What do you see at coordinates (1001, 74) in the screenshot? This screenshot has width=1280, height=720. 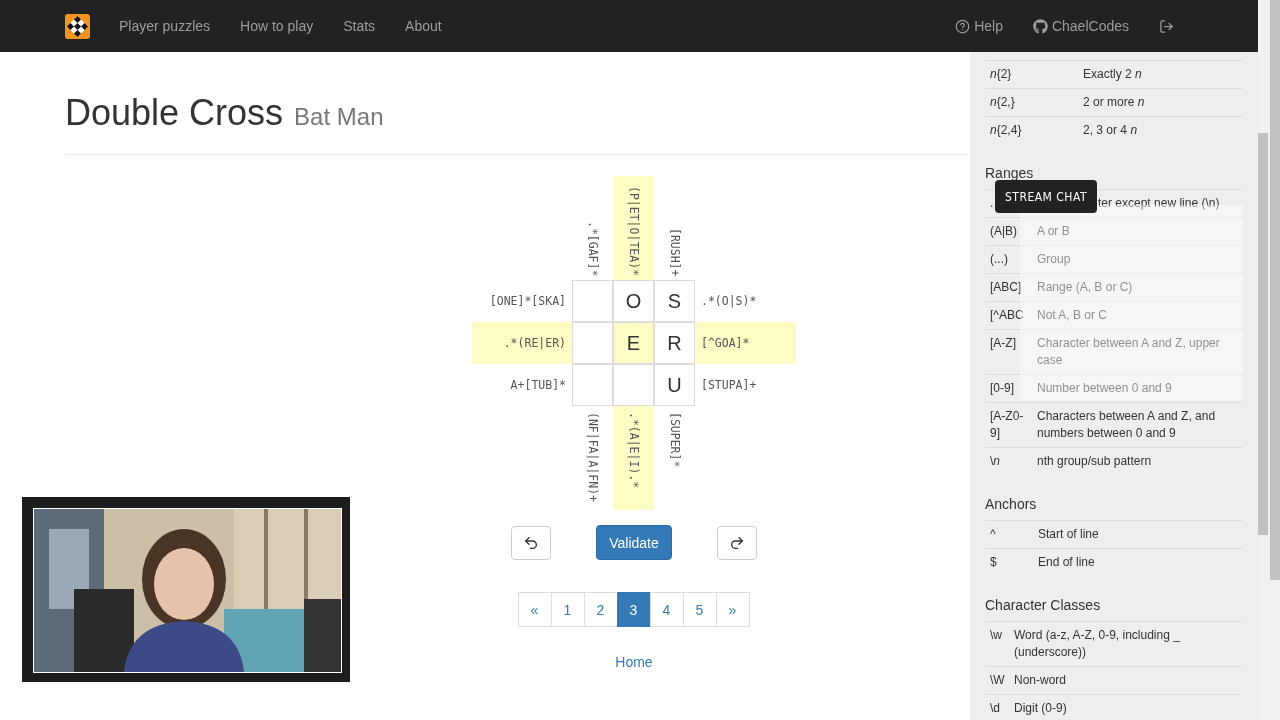 I see `regex-token: n{2}` at bounding box center [1001, 74].